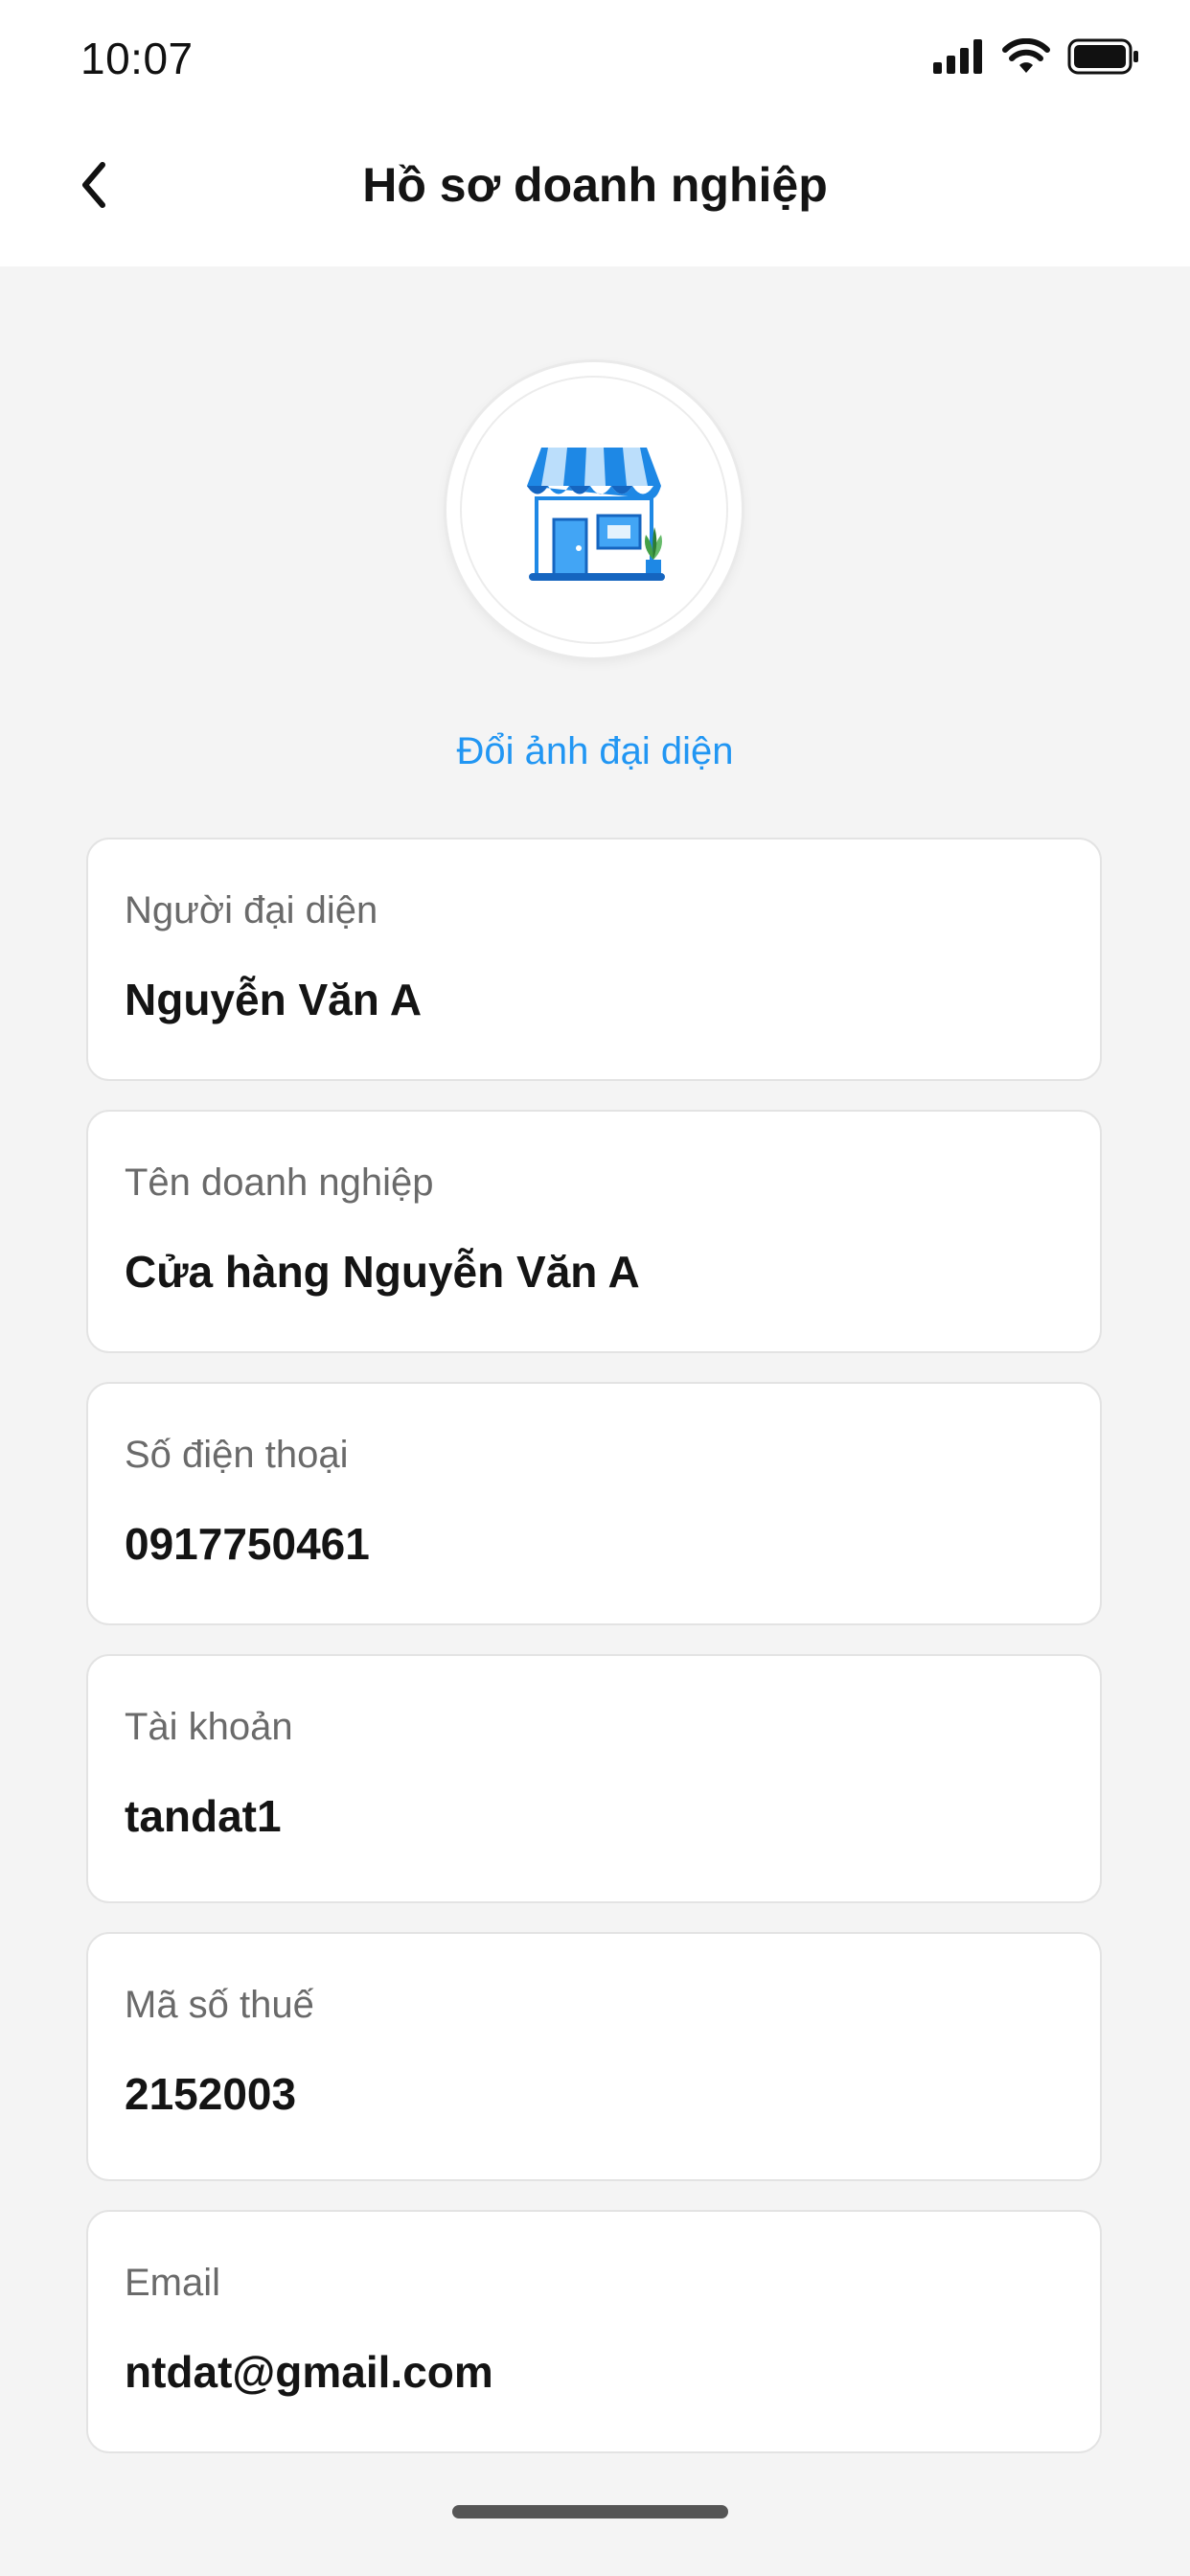 The height and width of the screenshot is (2576, 1190). I want to click on field-label: Người đại diện, so click(251, 910).